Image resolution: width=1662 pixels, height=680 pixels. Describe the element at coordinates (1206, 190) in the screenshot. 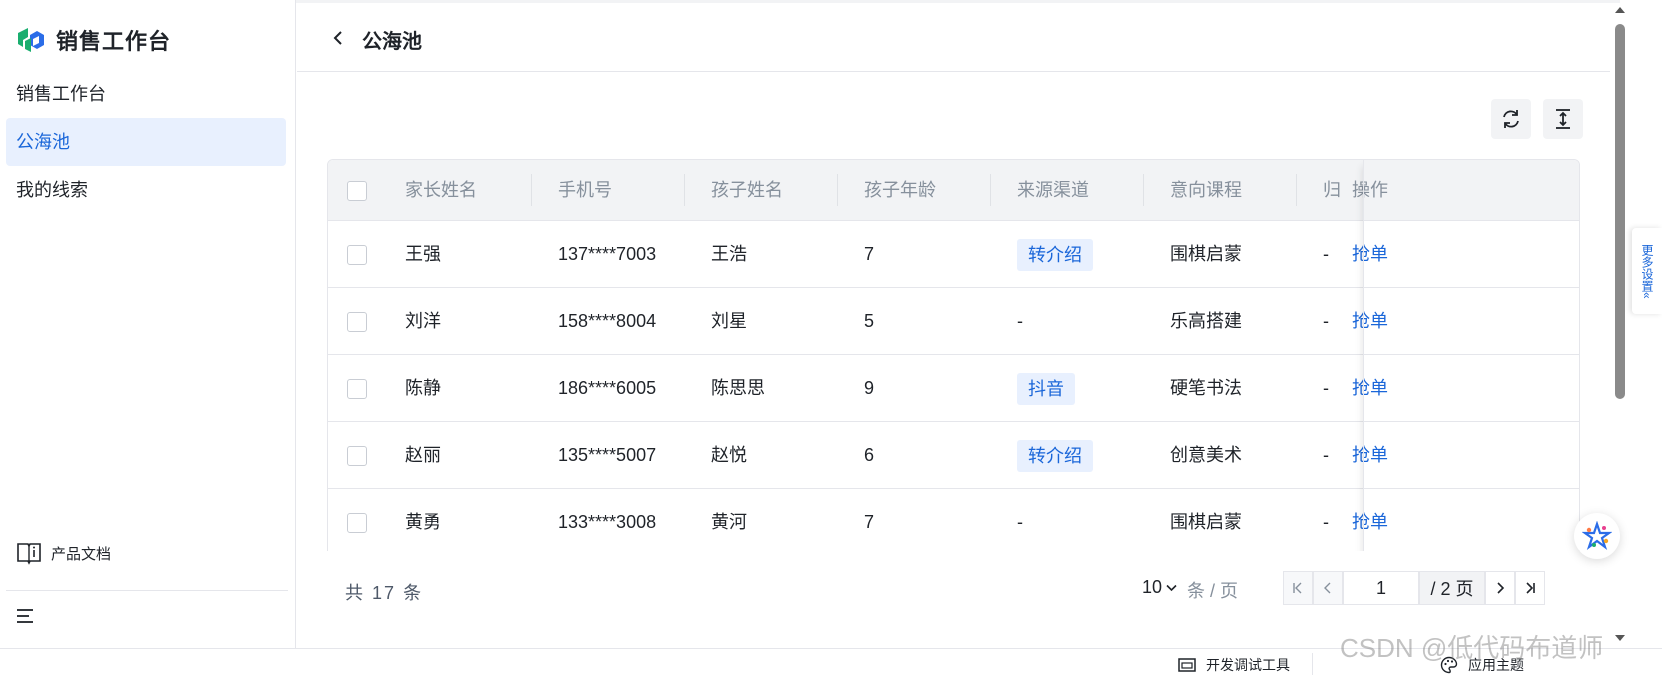

I see `column-header-intended-course: 意向课程` at that location.